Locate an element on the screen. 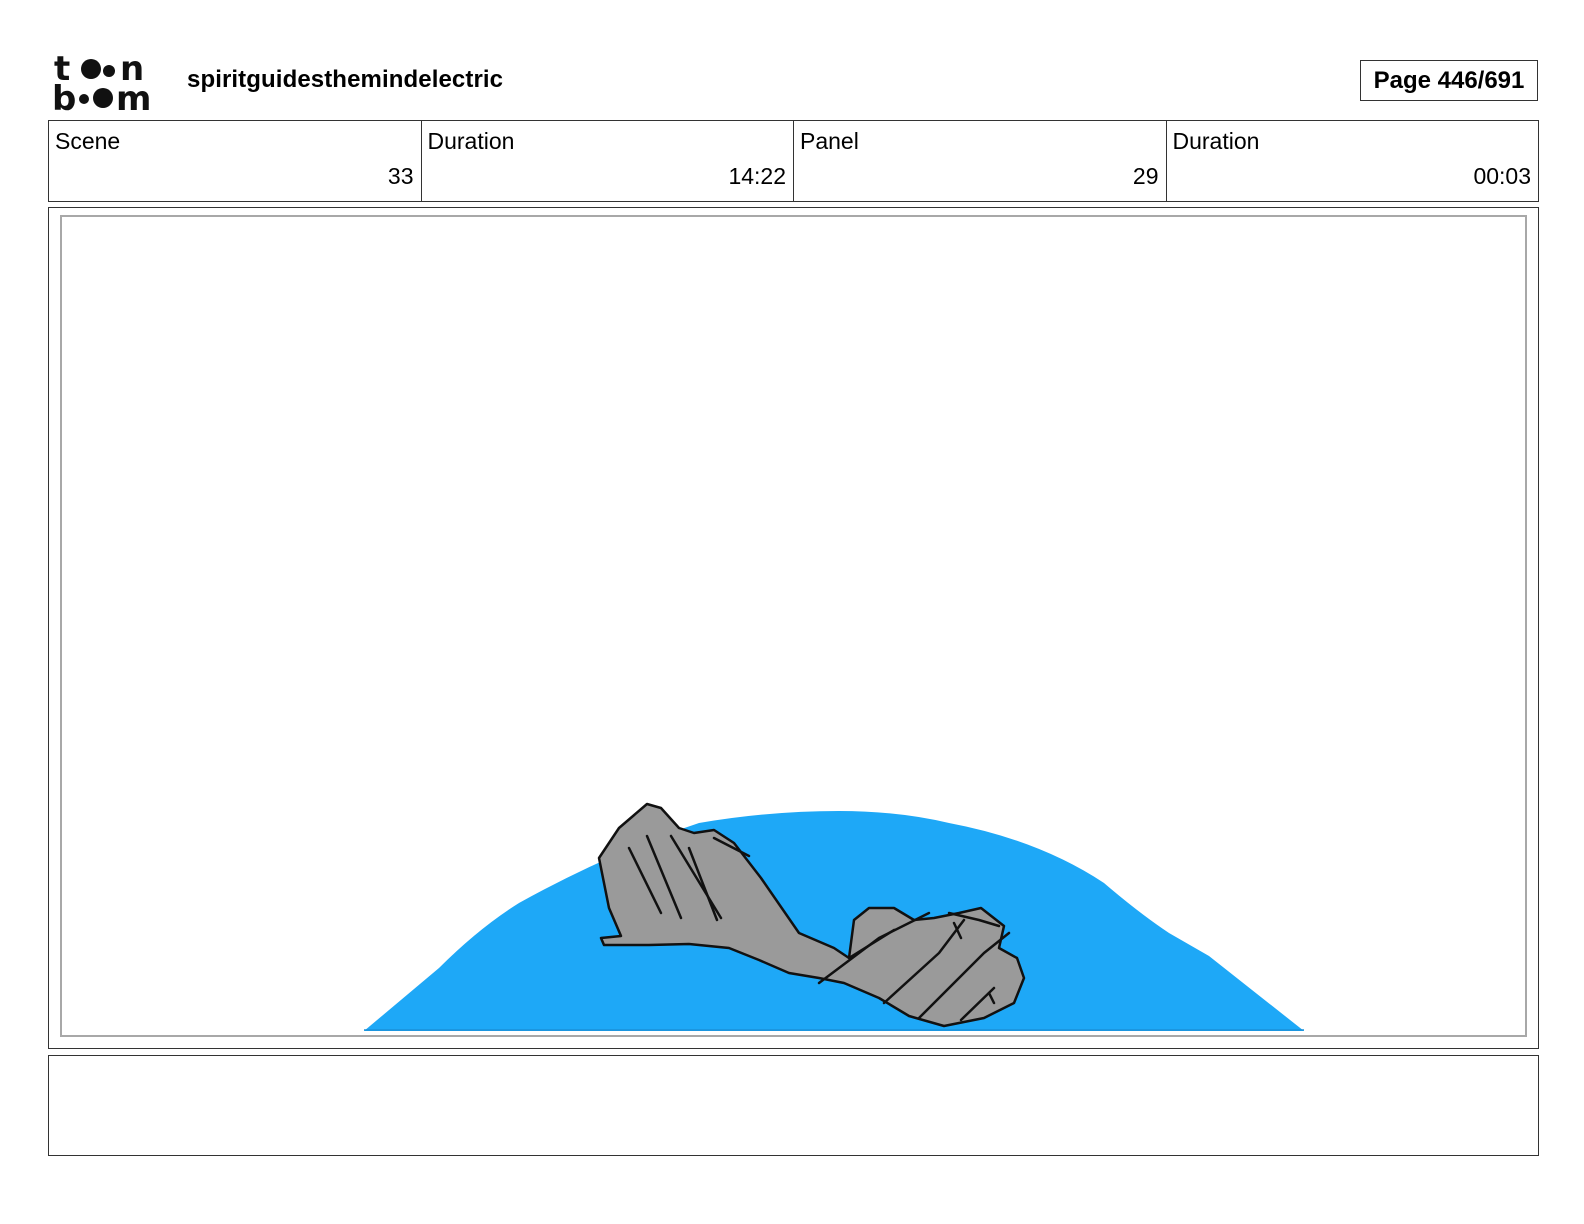 The image size is (1584, 1224). scene-duration-cell: Duration 14:22 is located at coordinates (608, 161).